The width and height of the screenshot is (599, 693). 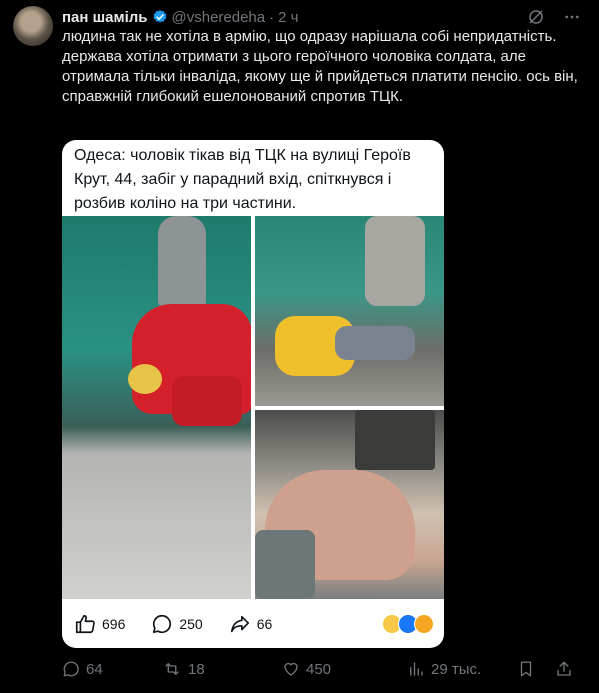 What do you see at coordinates (239, 624) in the screenshot?
I see `share-arrow-icon` at bounding box center [239, 624].